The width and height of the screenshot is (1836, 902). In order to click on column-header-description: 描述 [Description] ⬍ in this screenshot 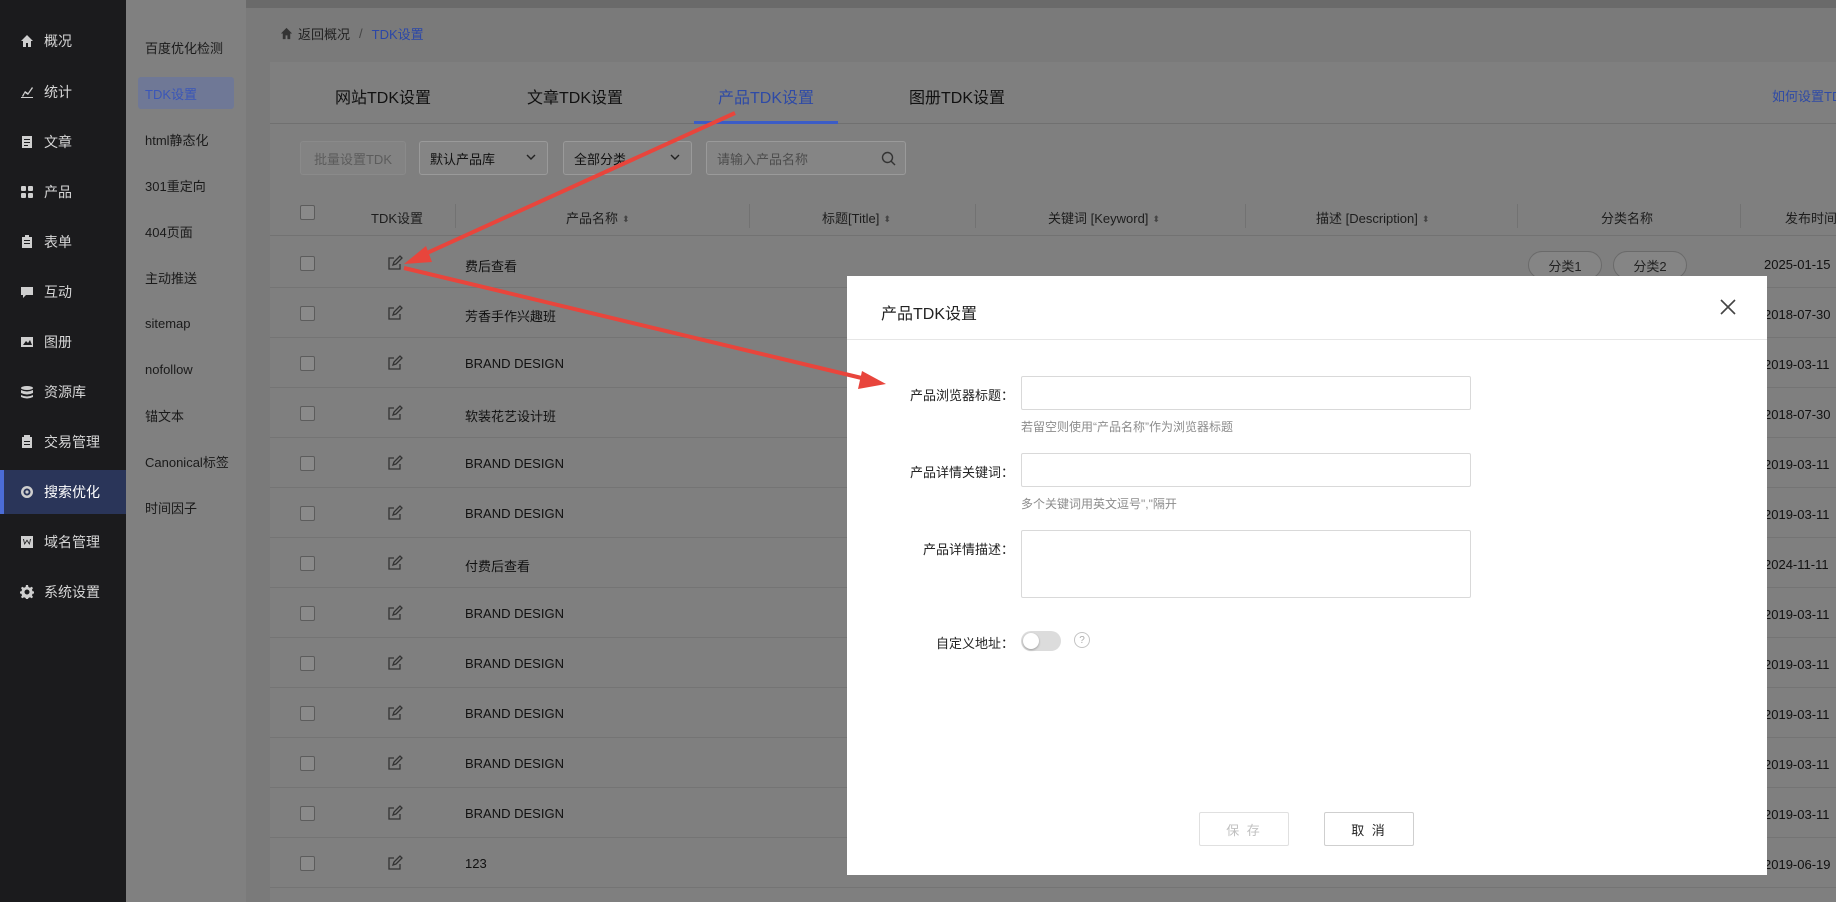, I will do `click(1372, 217)`.